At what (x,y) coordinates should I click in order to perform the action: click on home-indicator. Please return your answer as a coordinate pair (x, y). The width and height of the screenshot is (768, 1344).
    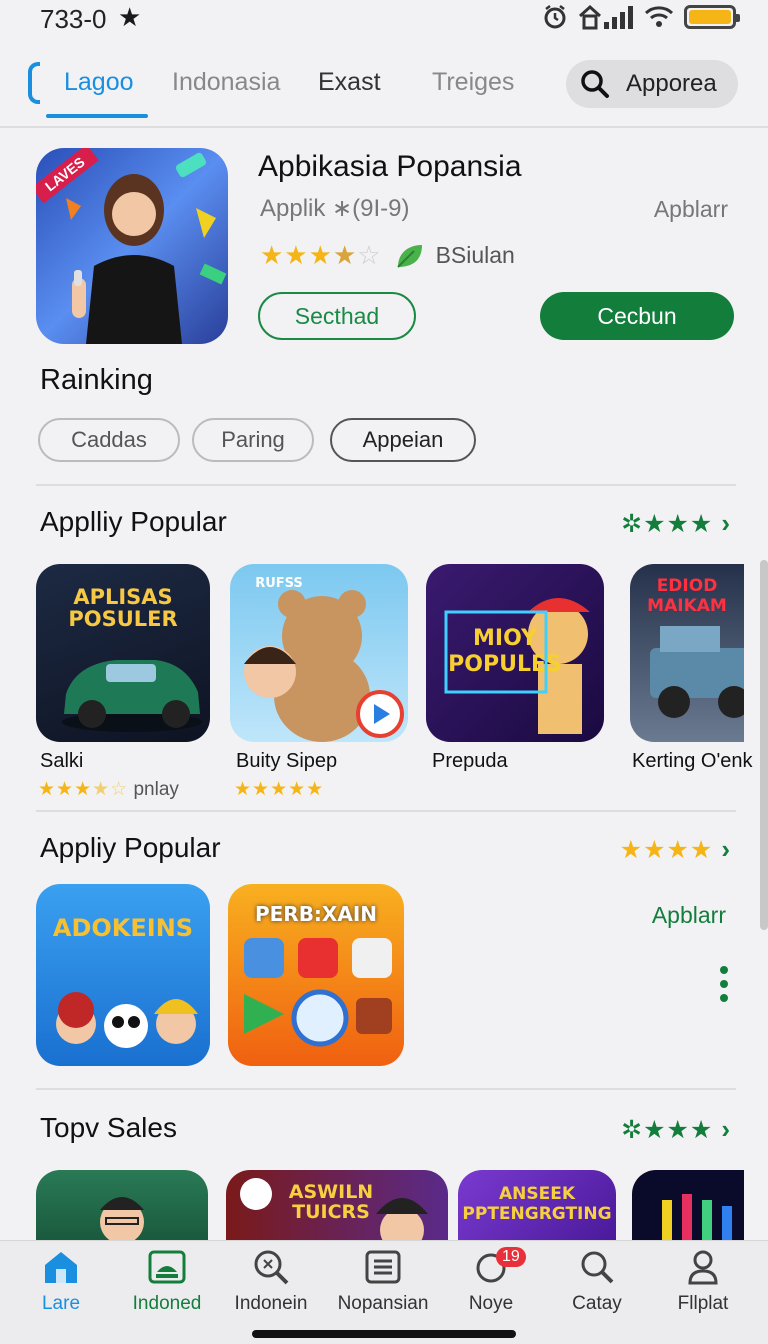
    Looking at the image, I should click on (384, 1334).